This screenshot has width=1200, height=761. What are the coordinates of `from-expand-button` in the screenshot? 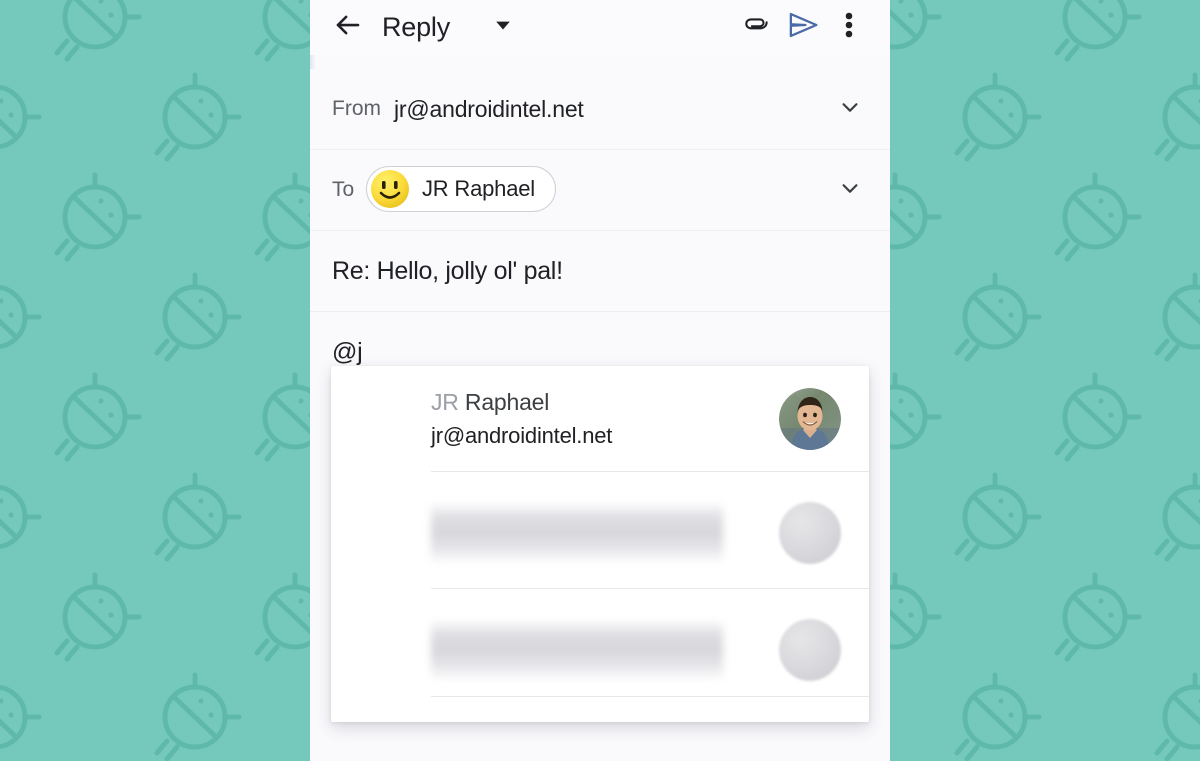 It's located at (850, 109).